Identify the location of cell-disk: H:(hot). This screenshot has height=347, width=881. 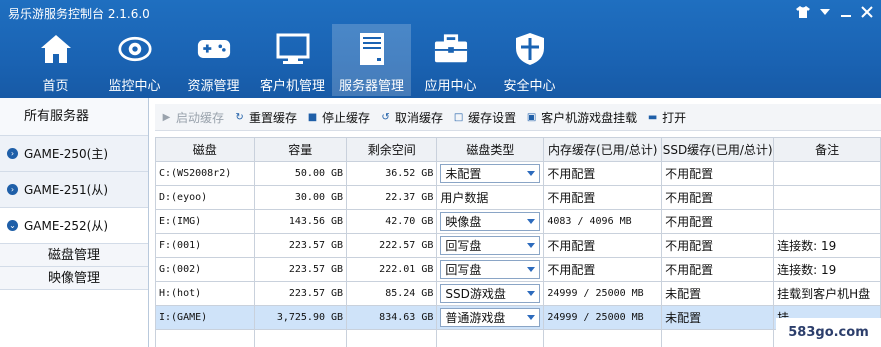
(205, 293).